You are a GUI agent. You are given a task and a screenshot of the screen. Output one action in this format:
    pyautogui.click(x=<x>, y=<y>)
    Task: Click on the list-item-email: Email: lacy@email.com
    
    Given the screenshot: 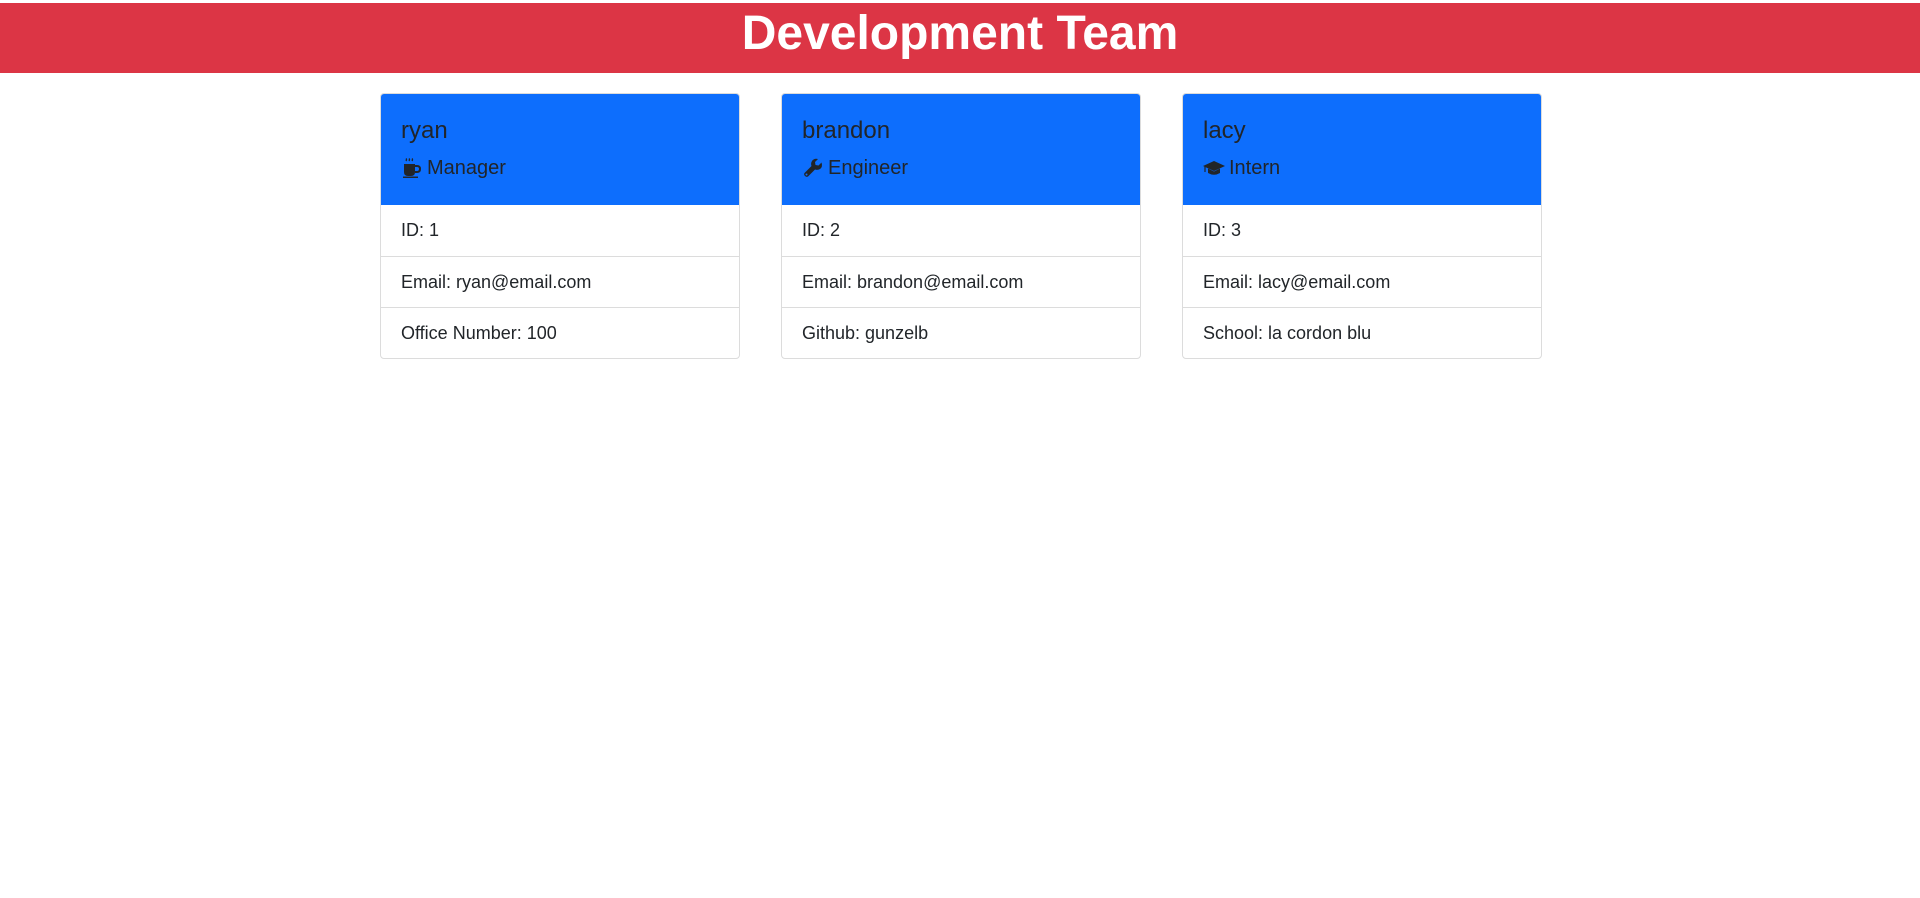 What is the action you would take?
    pyautogui.click(x=1362, y=281)
    